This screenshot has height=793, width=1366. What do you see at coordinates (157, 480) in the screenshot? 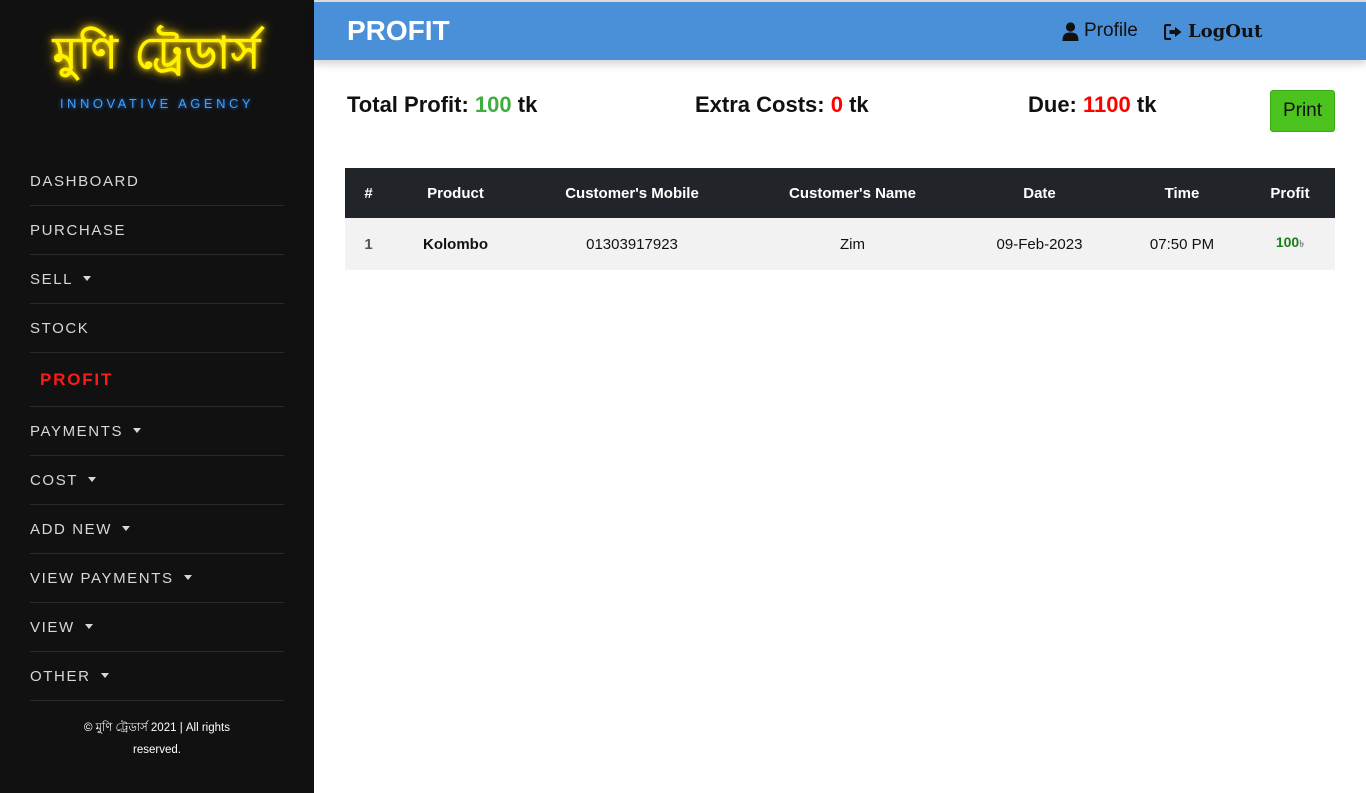
I see `sidebar-item-cost: COST` at bounding box center [157, 480].